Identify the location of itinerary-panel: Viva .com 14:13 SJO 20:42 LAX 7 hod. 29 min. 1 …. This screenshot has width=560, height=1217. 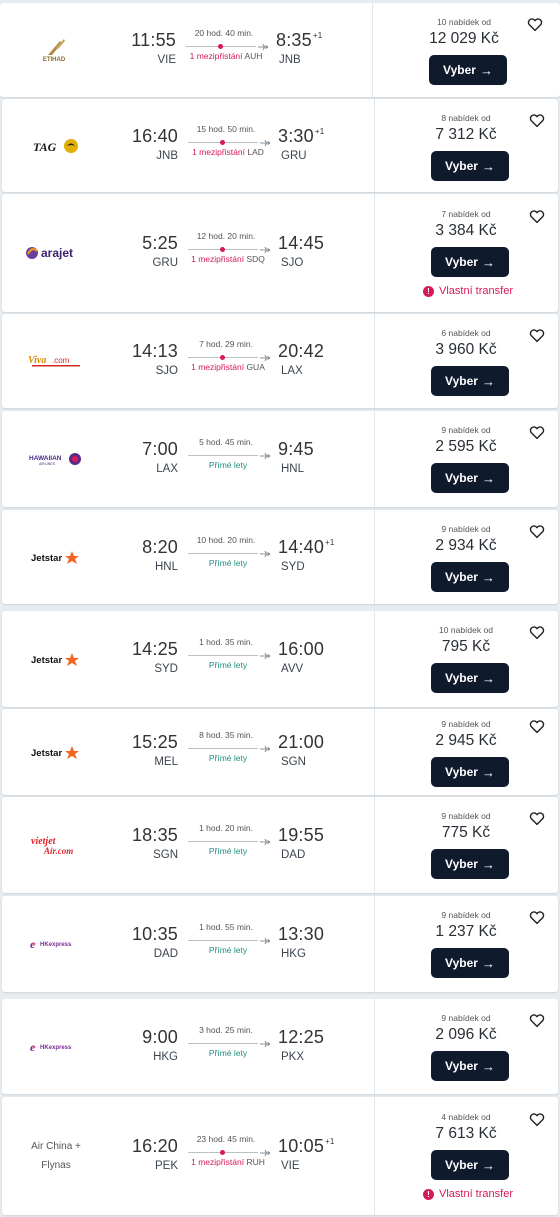
(188, 361).